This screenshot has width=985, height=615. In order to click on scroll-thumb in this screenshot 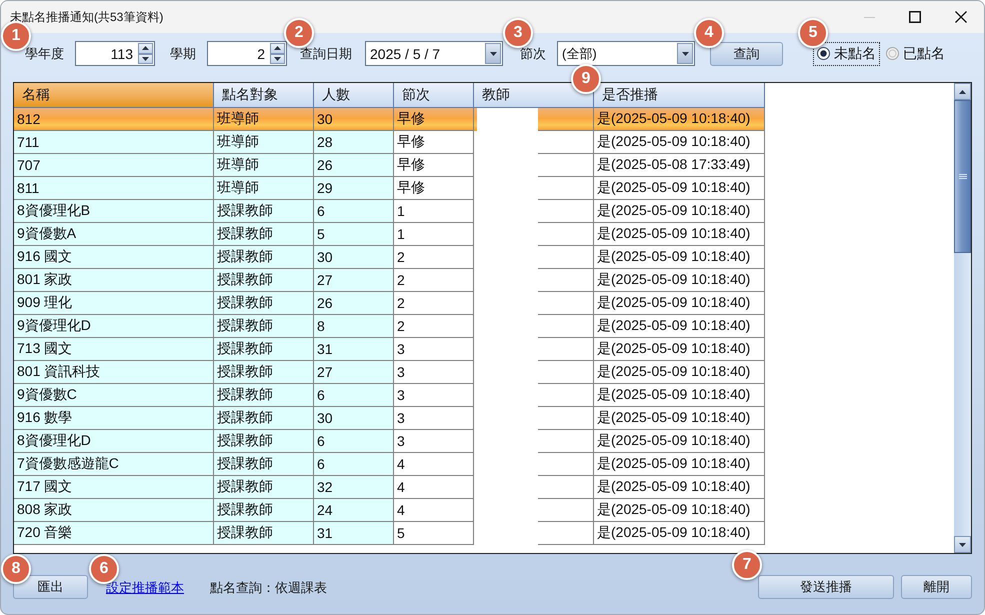, I will do `click(962, 176)`.